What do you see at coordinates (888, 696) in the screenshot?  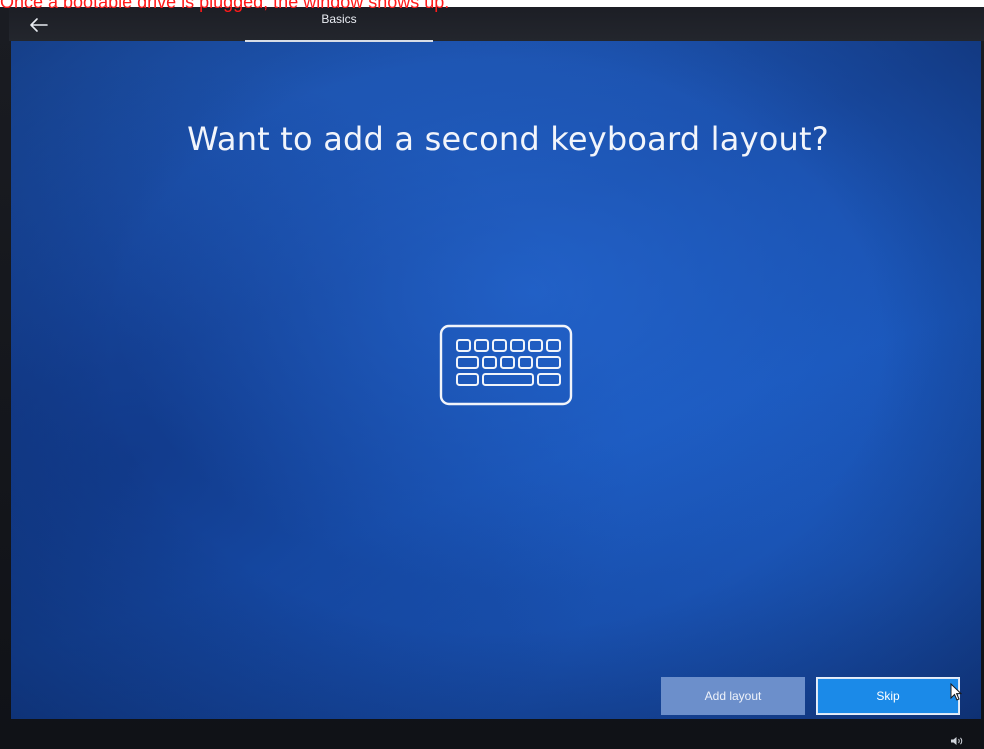 I see `skip-button: Skip` at bounding box center [888, 696].